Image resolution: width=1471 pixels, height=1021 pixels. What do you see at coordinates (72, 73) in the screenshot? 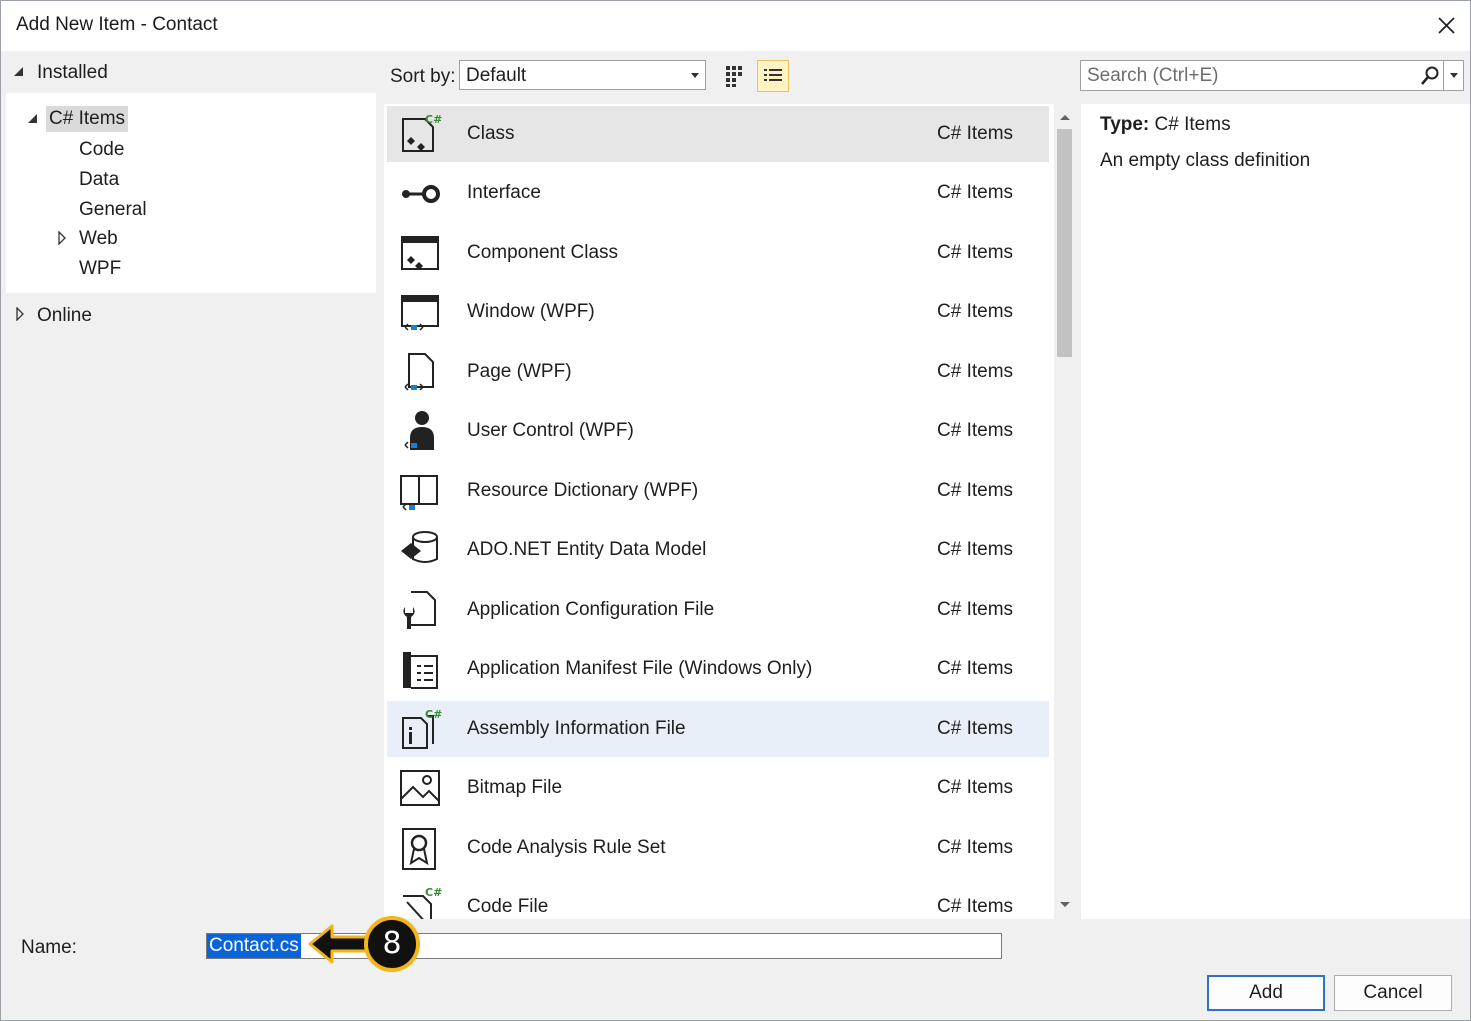
I see `tree-node-installed: Installed` at bounding box center [72, 73].